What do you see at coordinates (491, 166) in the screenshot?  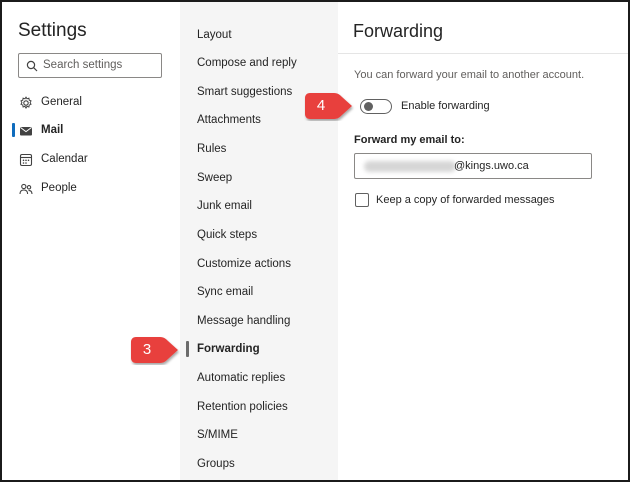 I see `email-domain: @kings.uwo.ca` at bounding box center [491, 166].